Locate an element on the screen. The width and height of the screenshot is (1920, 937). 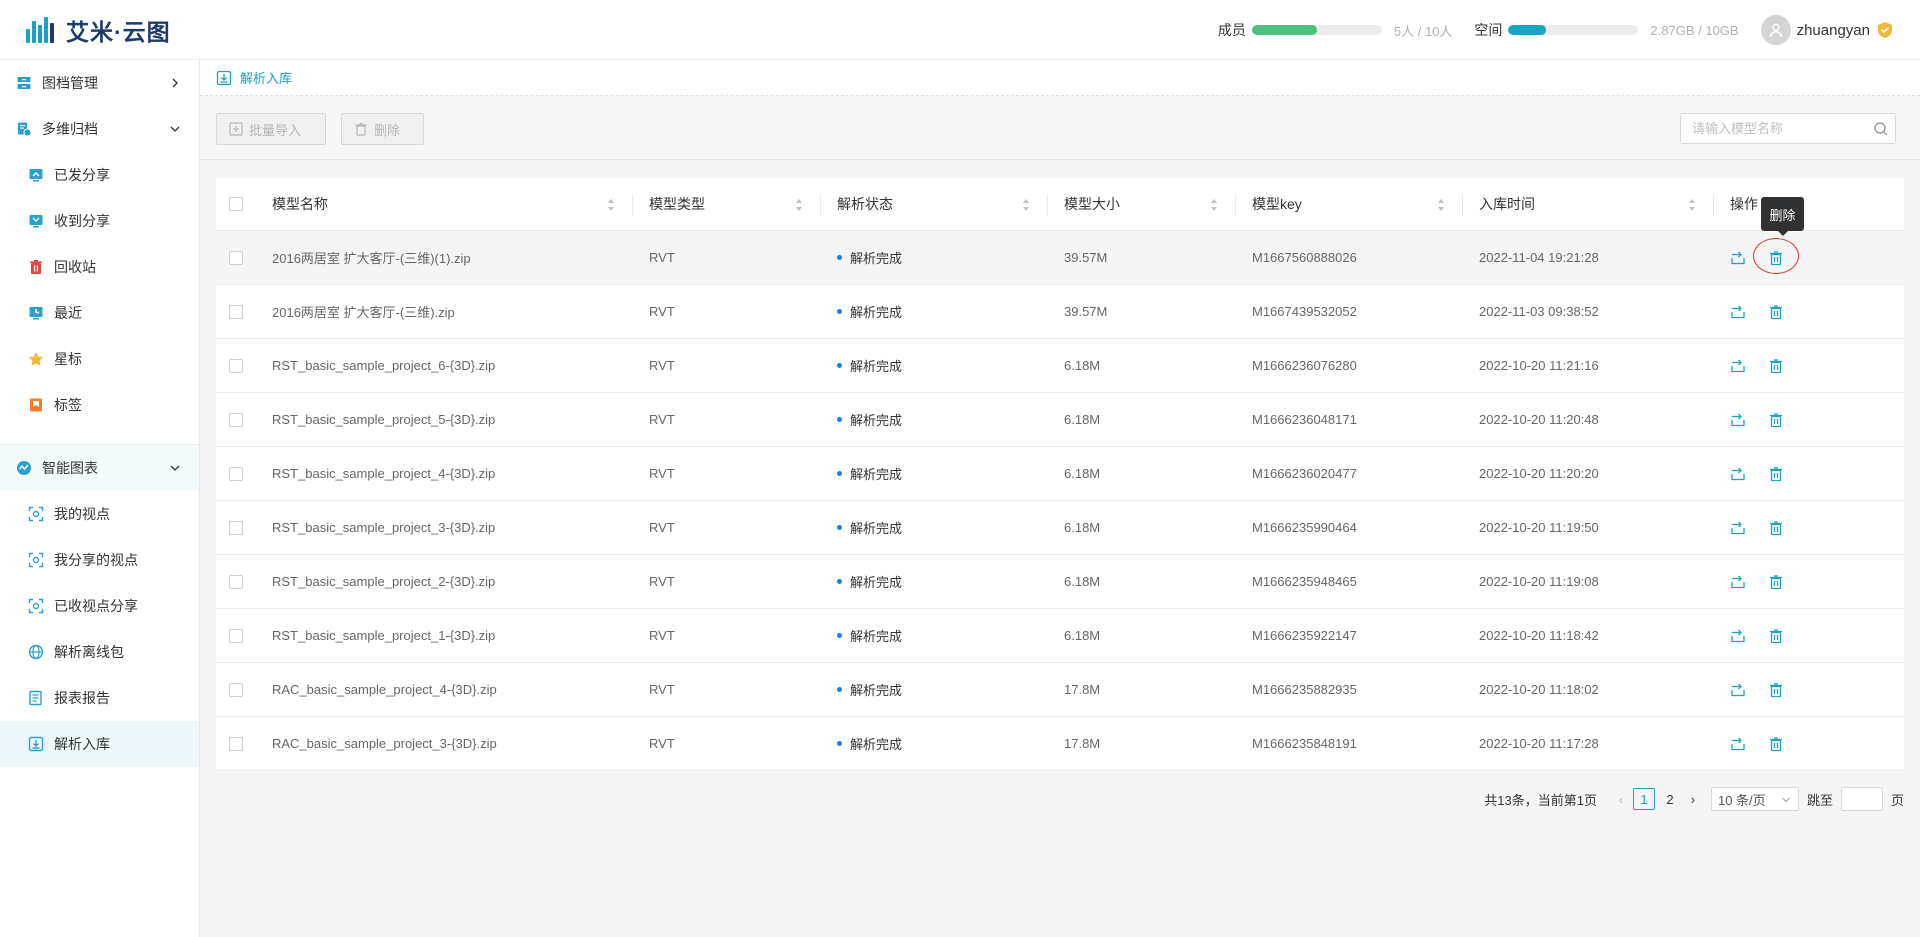
select-all-checkbox is located at coordinates (236, 204).